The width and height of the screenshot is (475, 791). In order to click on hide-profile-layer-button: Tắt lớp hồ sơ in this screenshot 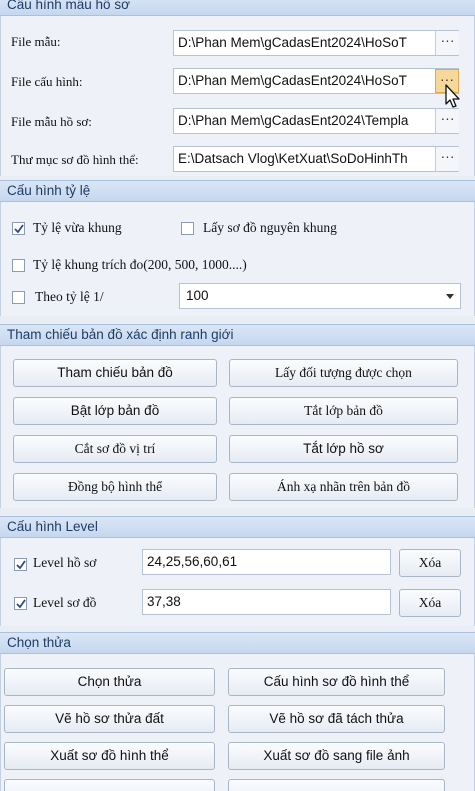, I will do `click(343, 449)`.